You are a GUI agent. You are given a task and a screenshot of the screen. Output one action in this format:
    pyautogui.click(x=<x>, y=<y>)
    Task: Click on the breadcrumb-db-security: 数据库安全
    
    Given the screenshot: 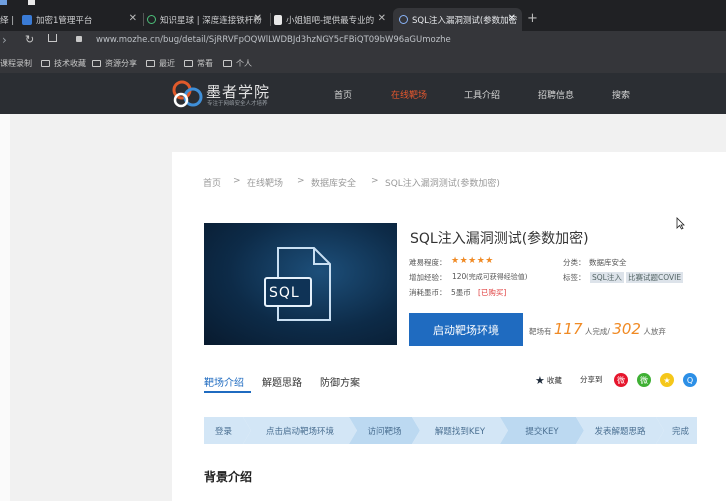 What is the action you would take?
    pyautogui.click(x=333, y=182)
    